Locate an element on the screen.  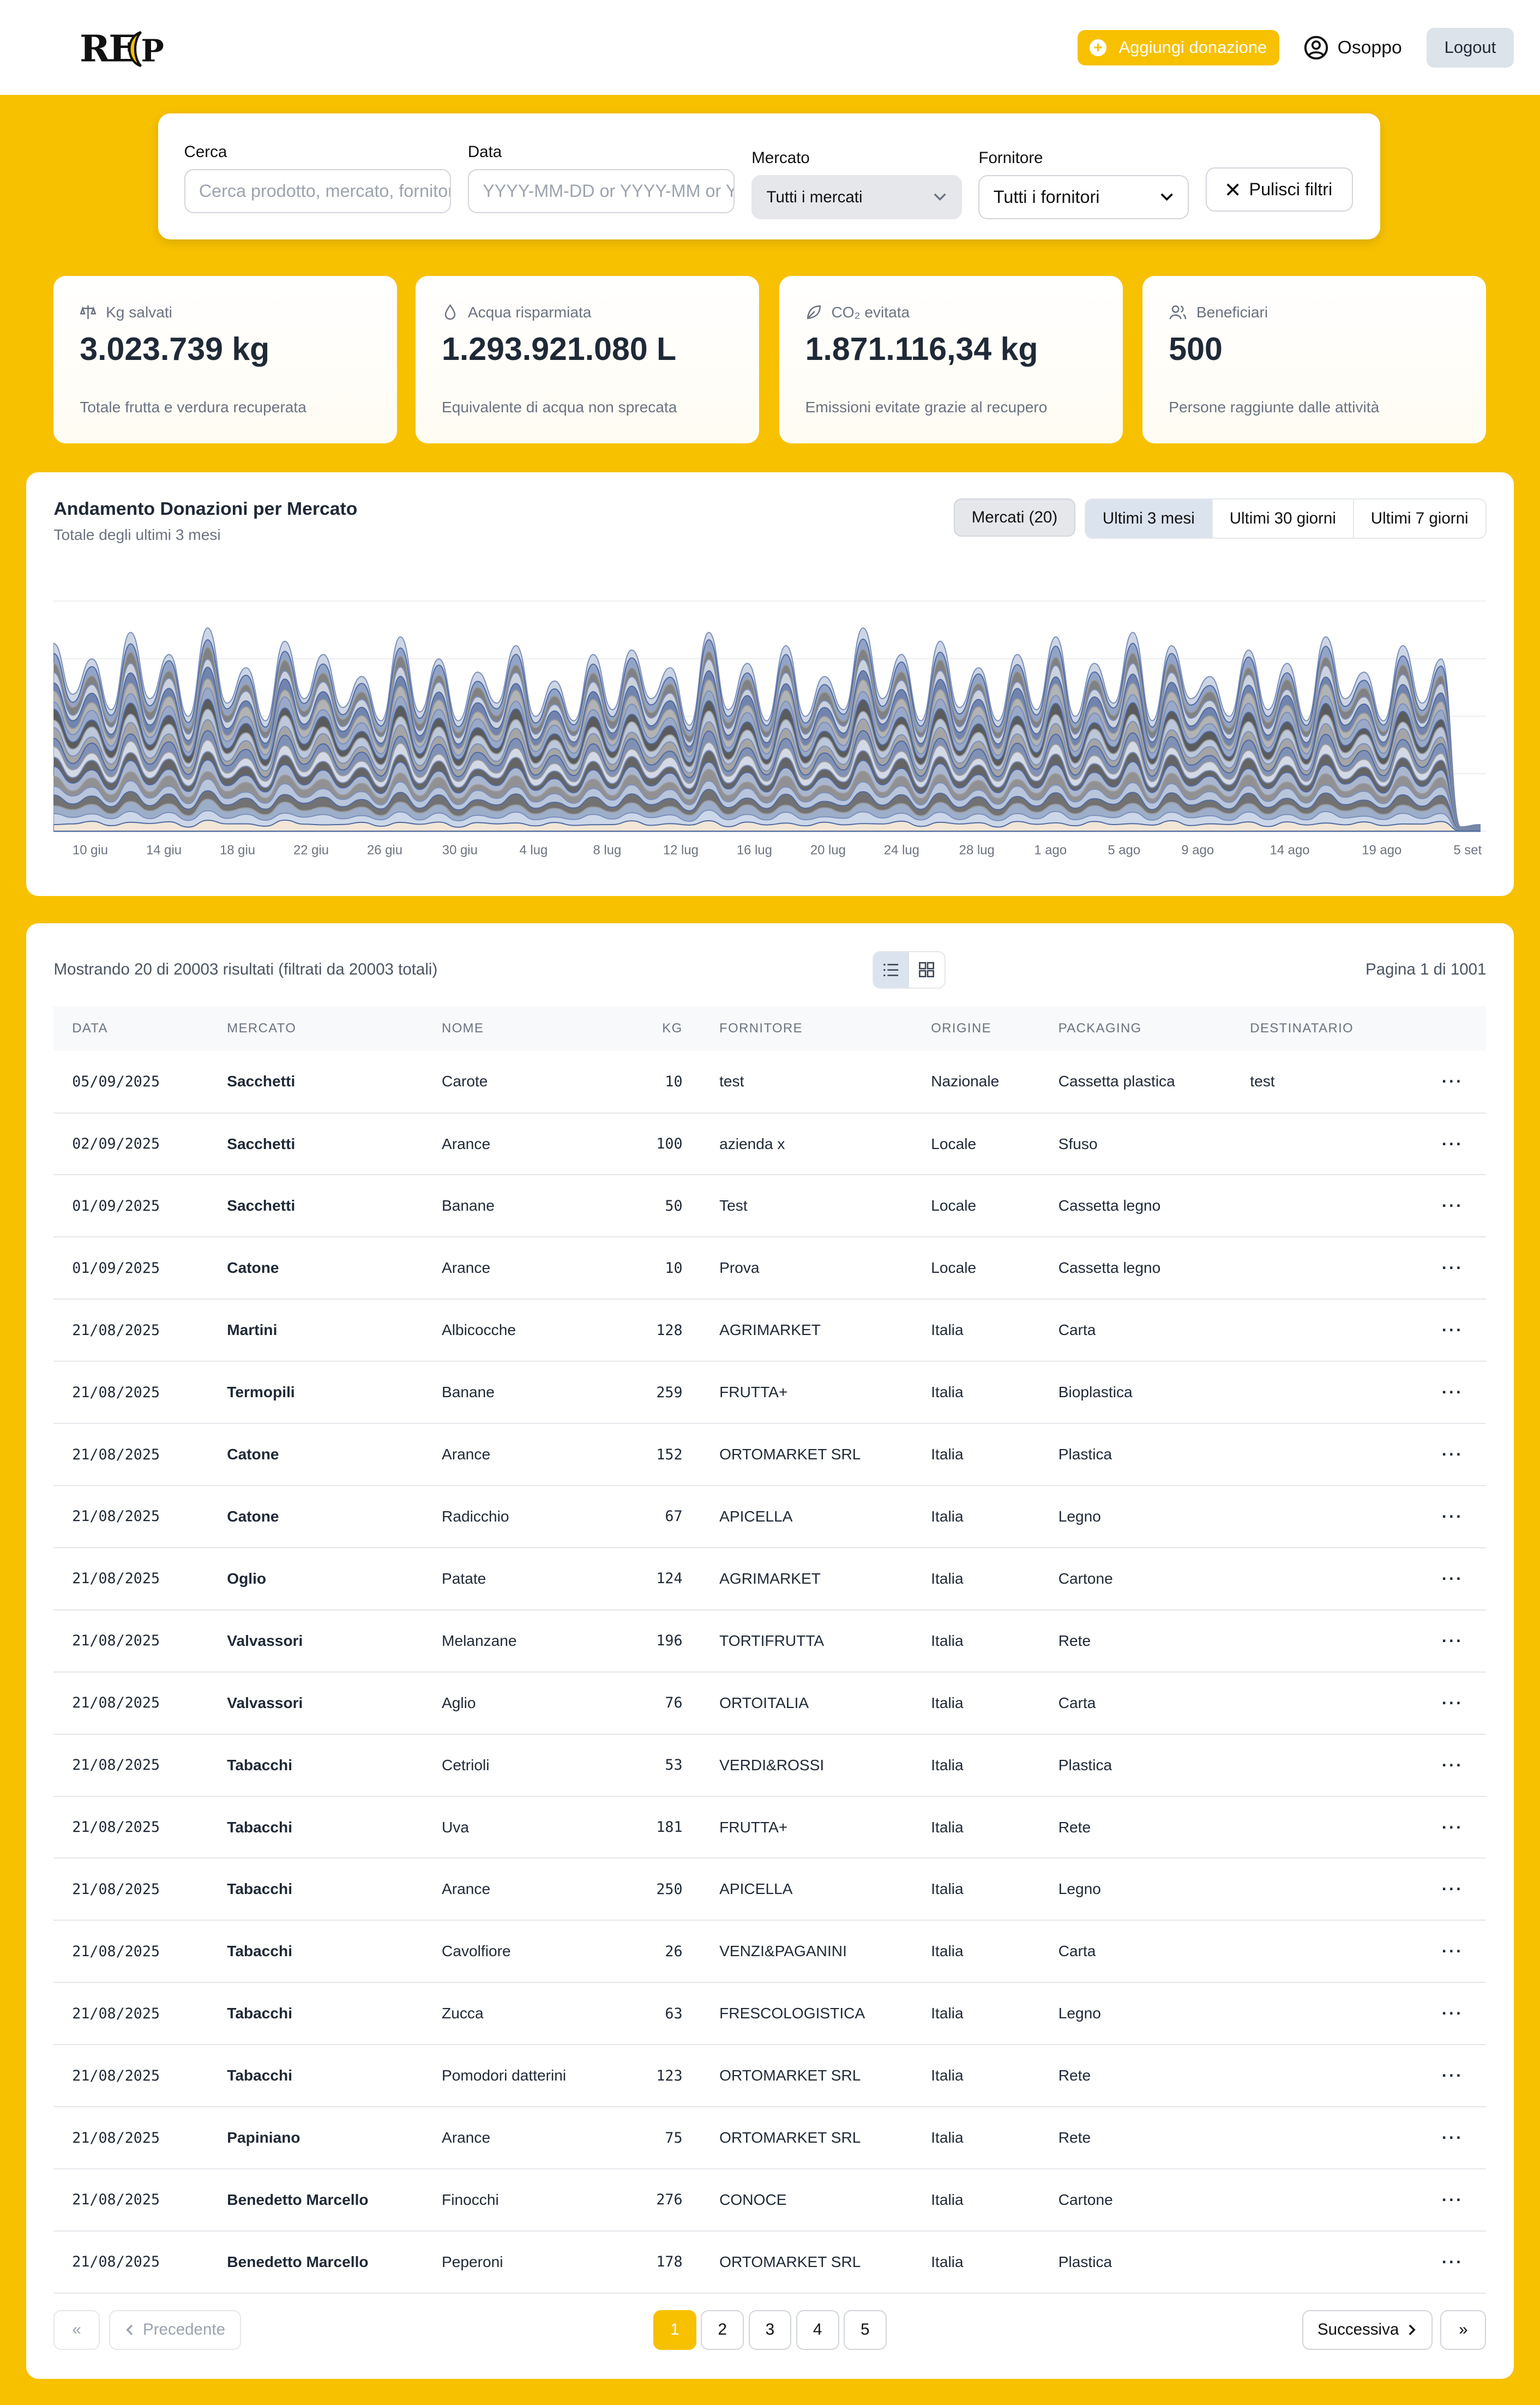
user-menu: Osoppo is located at coordinates (1353, 47).